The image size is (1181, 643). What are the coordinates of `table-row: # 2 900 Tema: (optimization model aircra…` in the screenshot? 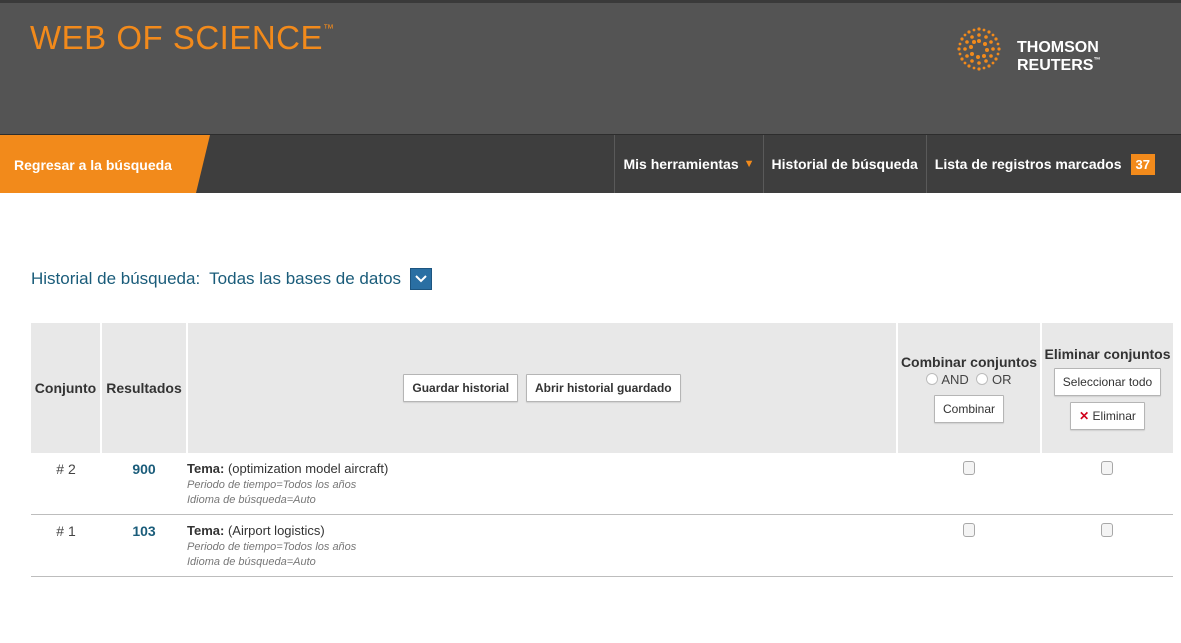 It's located at (602, 484).